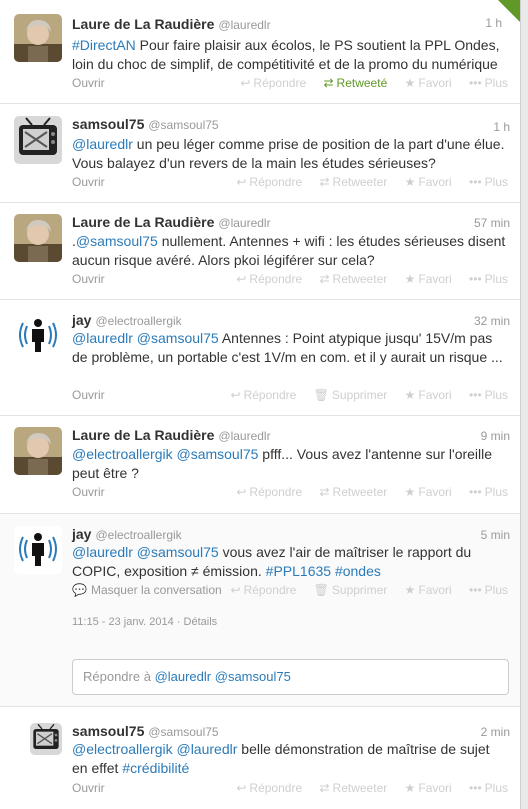  What do you see at coordinates (321, 395) in the screenshot?
I see `trash-icon: 🗑` at bounding box center [321, 395].